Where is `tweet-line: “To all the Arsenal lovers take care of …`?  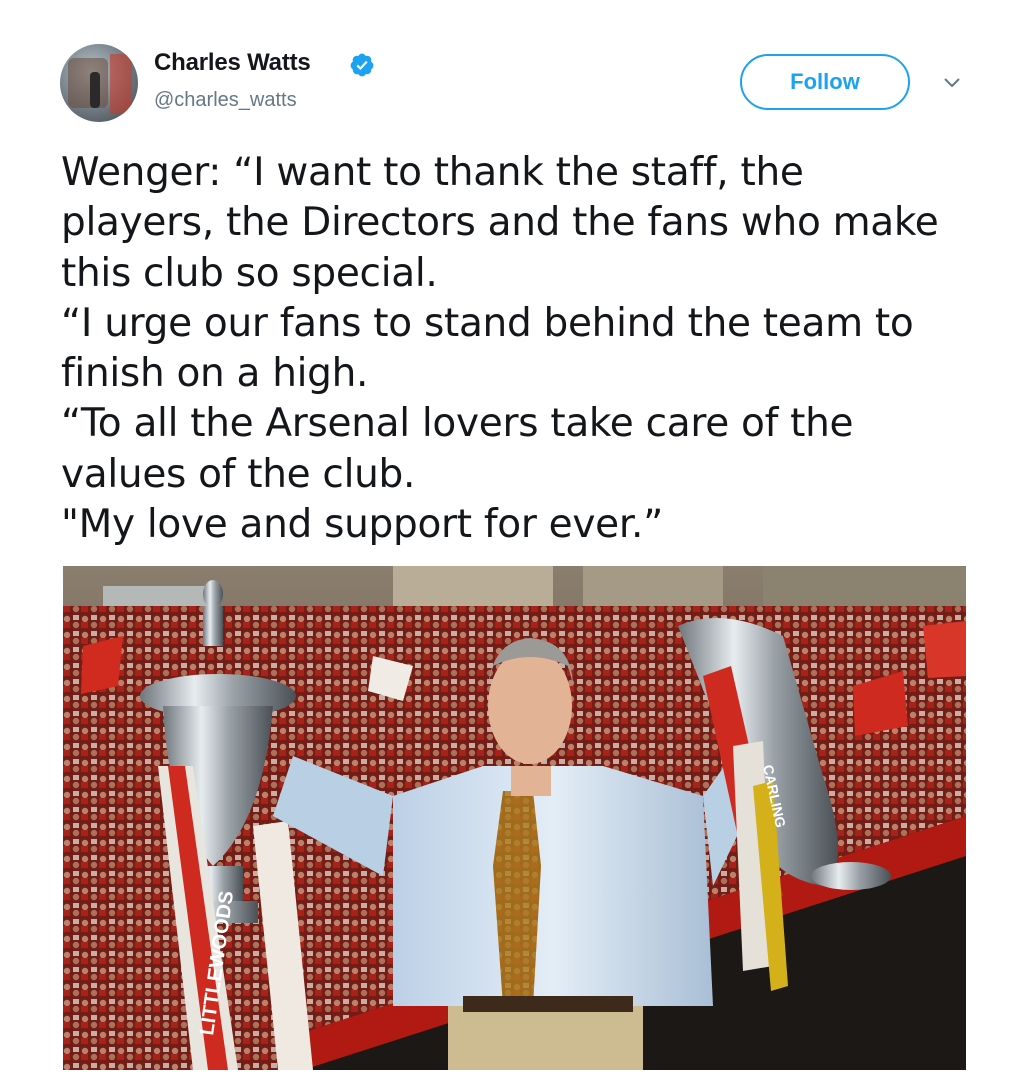 tweet-line: “To all the Arsenal lovers take care of … is located at coordinates (457, 424).